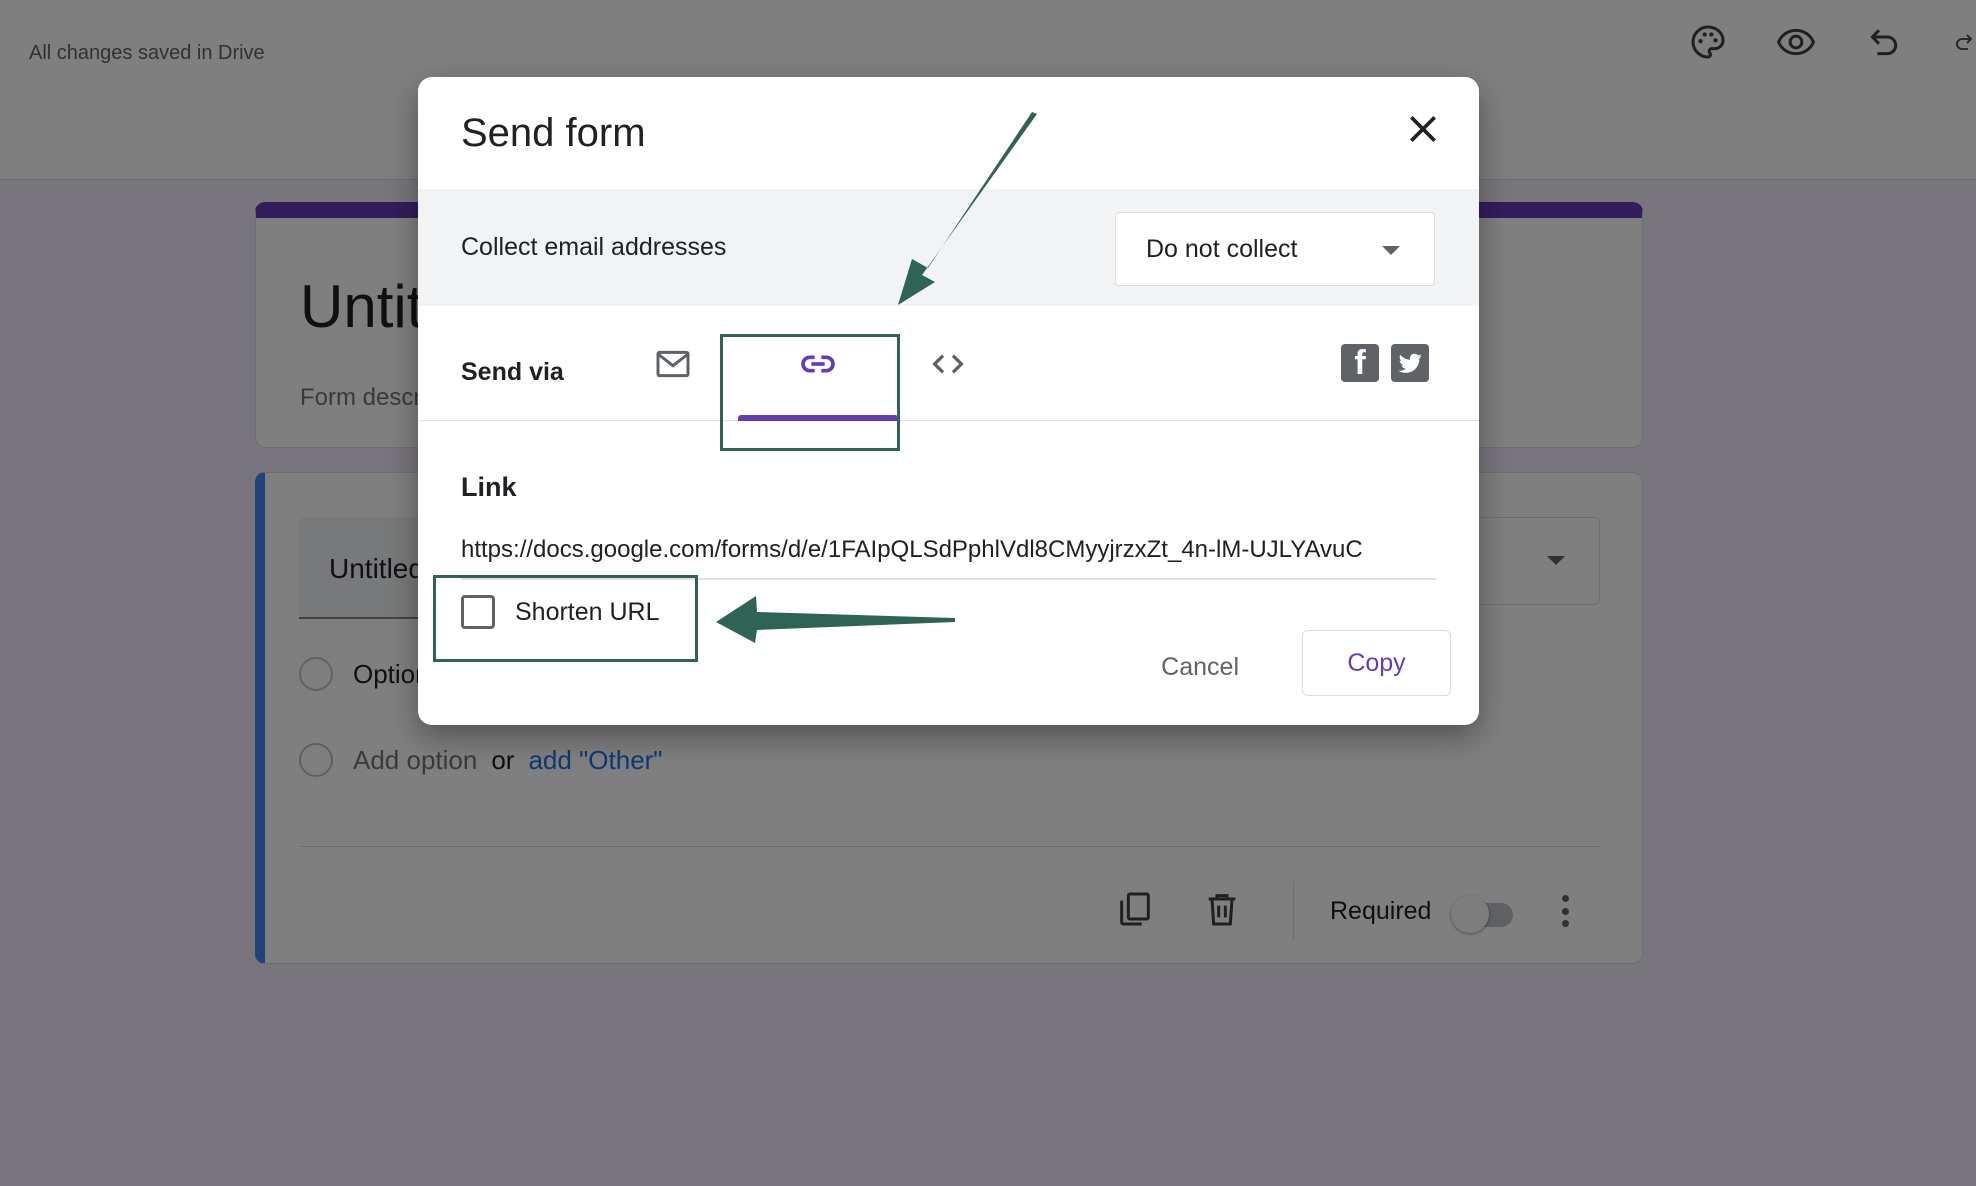  Describe the element at coordinates (948, 247) in the screenshot. I see `collect-email-row: Collect email addresses Do not collect` at that location.